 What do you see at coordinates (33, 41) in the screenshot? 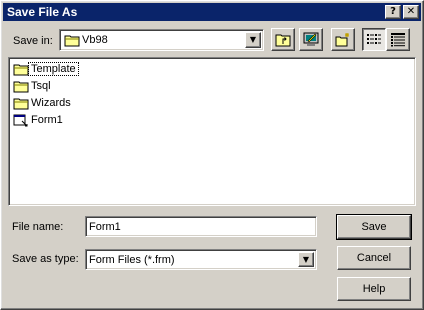
I see `save-in-label: Save in:` at bounding box center [33, 41].